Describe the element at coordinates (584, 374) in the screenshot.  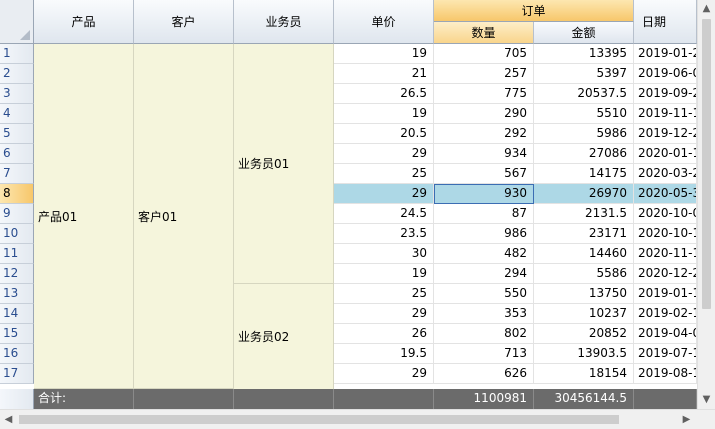
I see `cell-amount: 18154` at that location.